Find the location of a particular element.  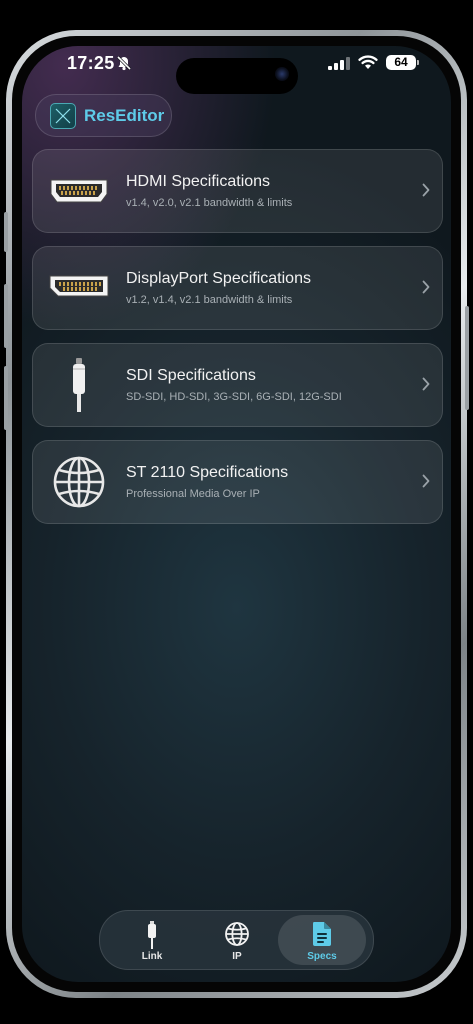

tab-label: IP is located at coordinates (237, 956).